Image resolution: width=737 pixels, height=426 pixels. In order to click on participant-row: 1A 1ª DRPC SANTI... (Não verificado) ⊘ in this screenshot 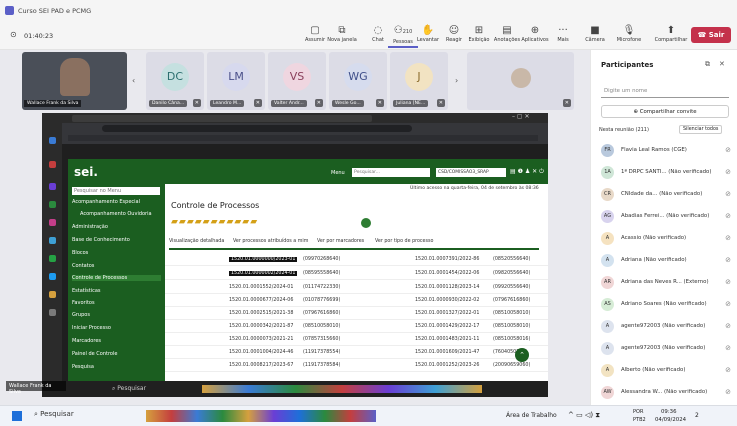, I will do `click(667, 173)`.